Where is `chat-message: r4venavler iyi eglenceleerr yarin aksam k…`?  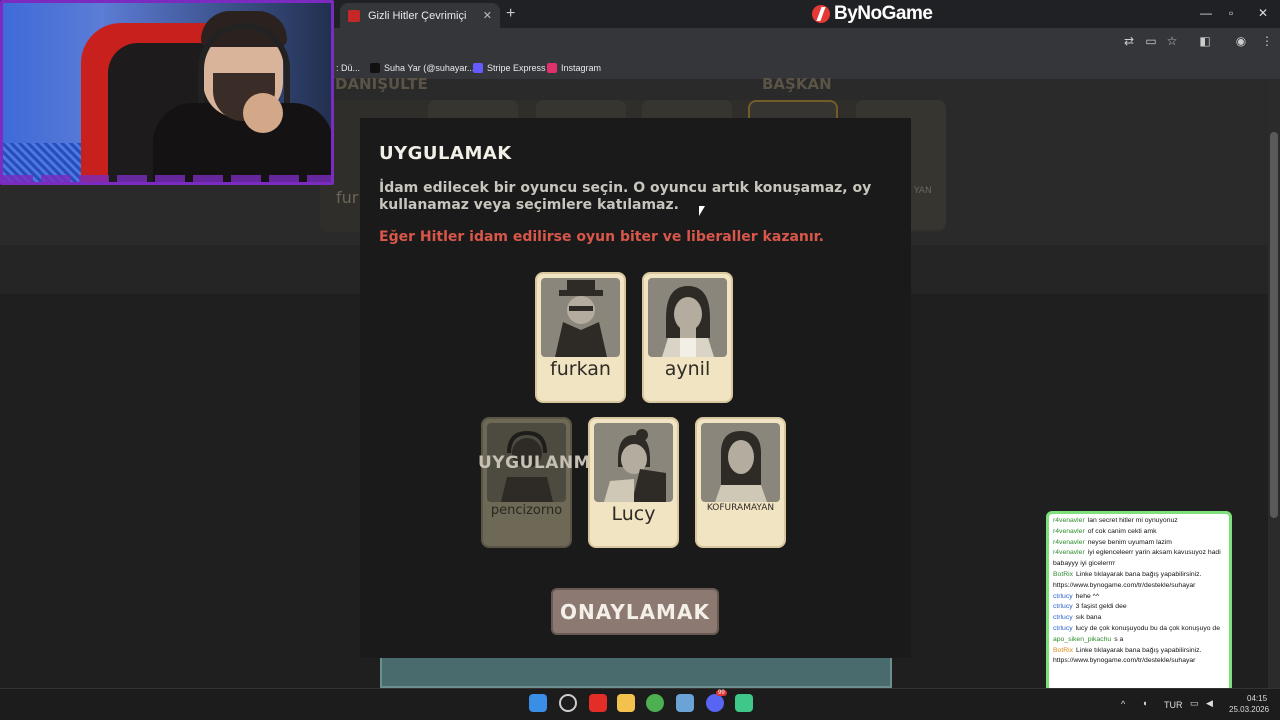
chat-message: r4venavler iyi eglenceleerr yarin aksam k… is located at coordinates (1137, 558).